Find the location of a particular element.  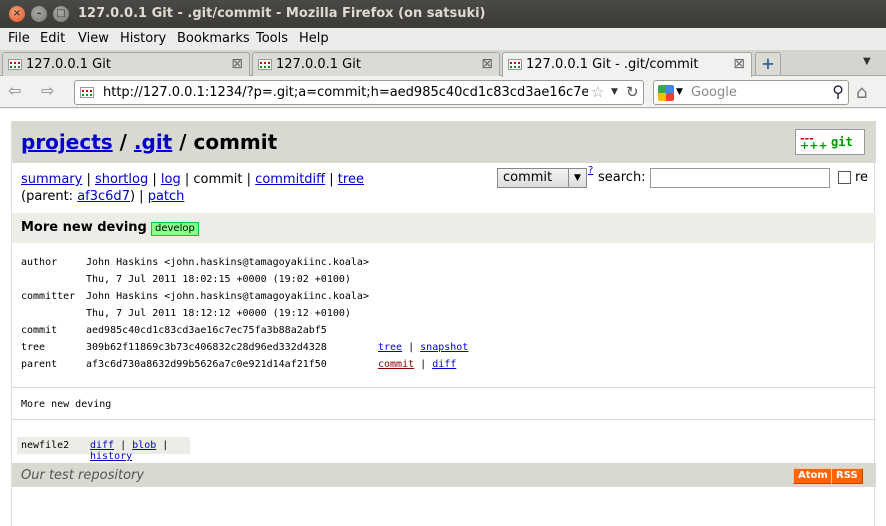

committer-label: committer is located at coordinates (48, 296).